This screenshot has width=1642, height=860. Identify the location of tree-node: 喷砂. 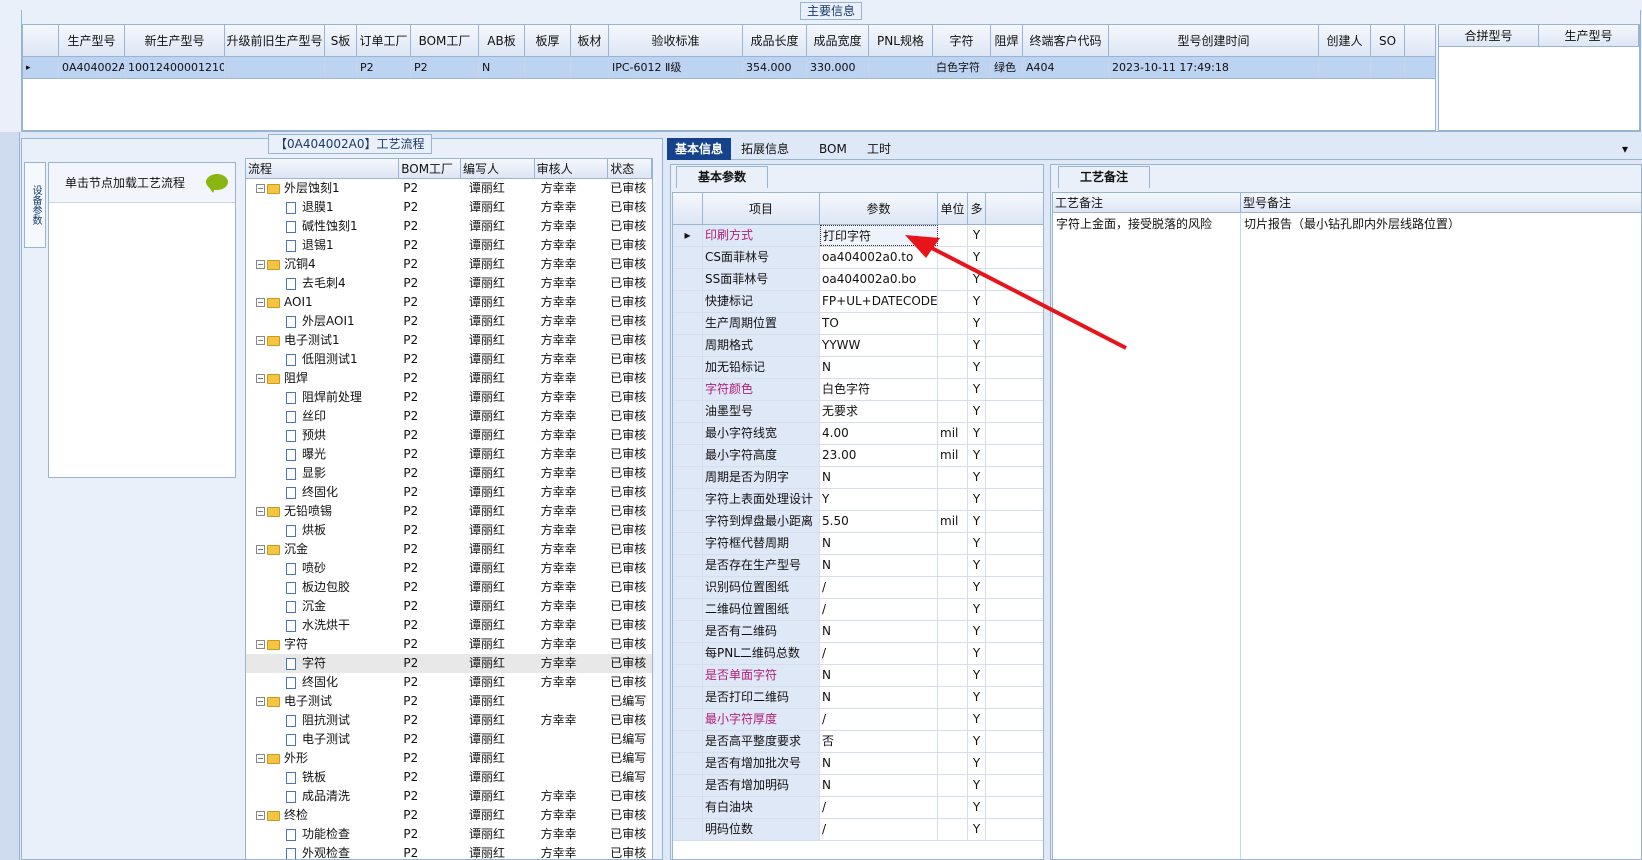
(322, 568).